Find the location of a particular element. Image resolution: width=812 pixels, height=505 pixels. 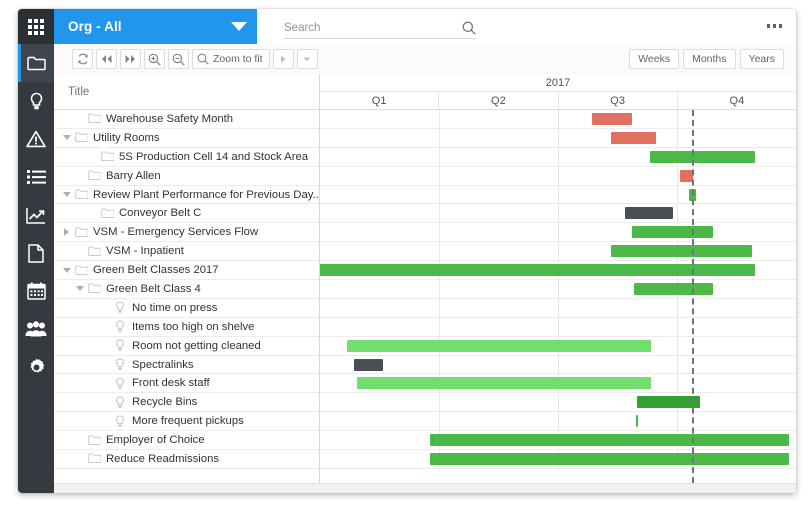

table-row: No time on press is located at coordinates (186, 308).